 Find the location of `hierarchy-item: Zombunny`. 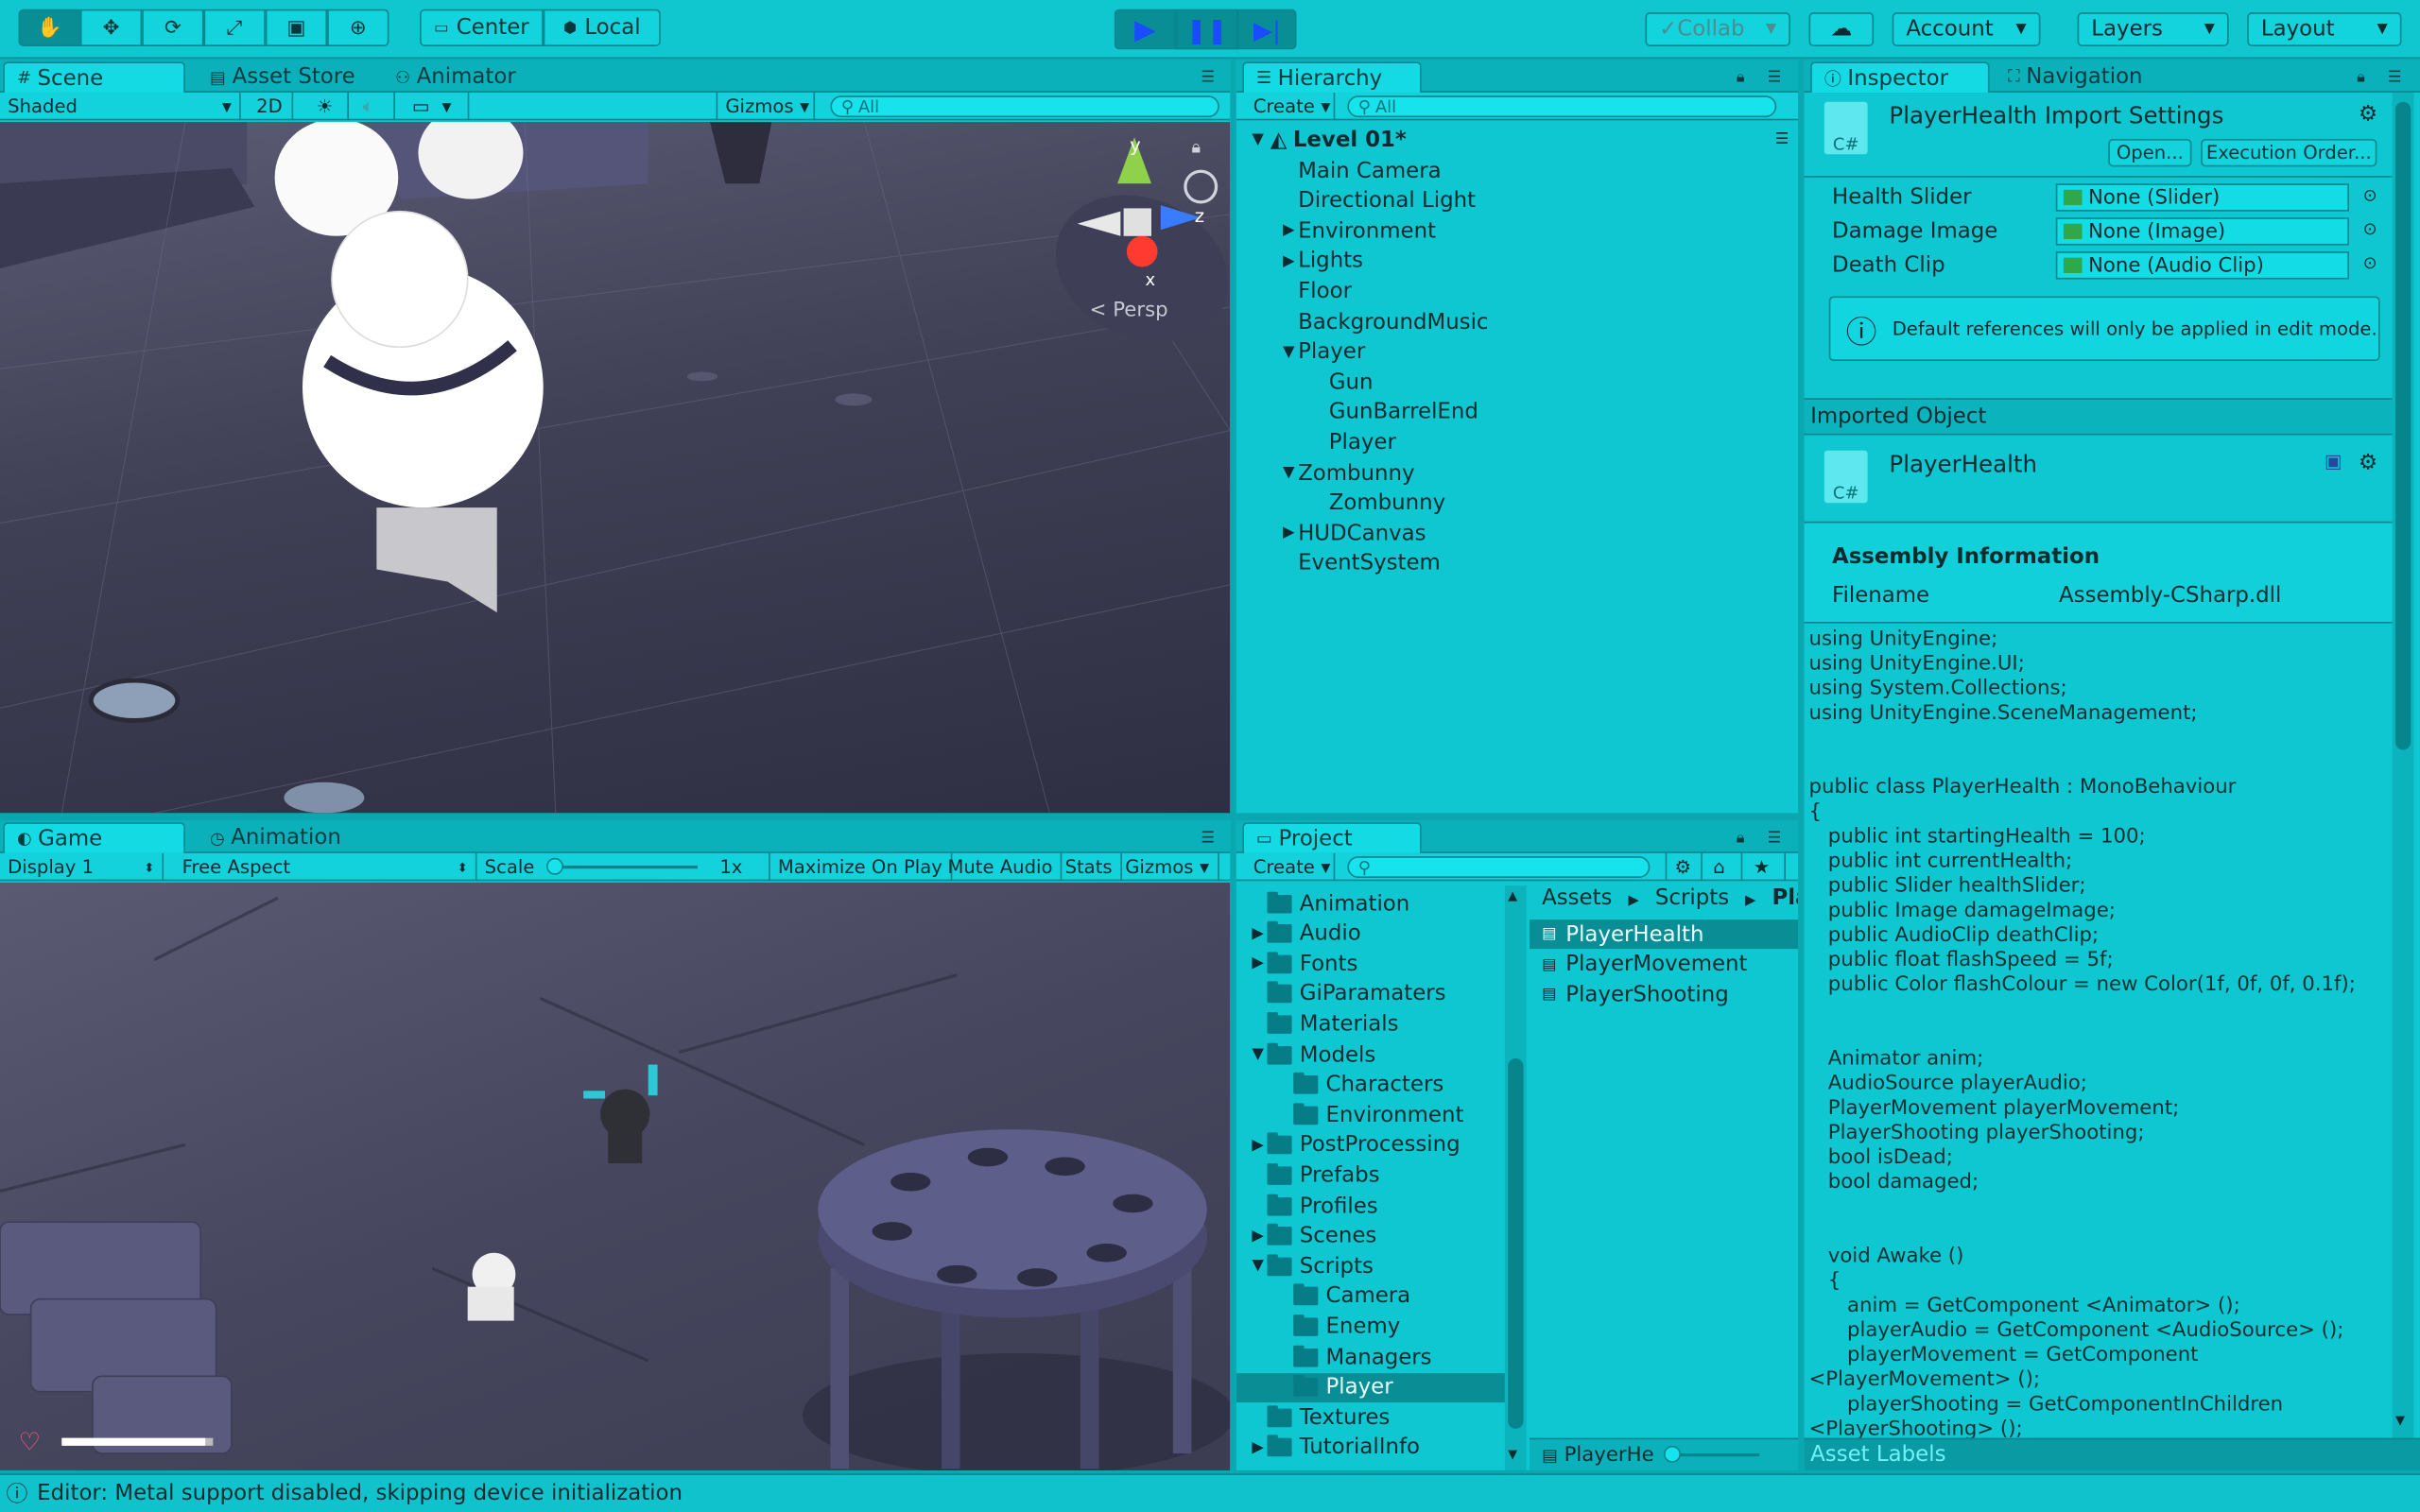

hierarchy-item: Zombunny is located at coordinates (1377, 503).